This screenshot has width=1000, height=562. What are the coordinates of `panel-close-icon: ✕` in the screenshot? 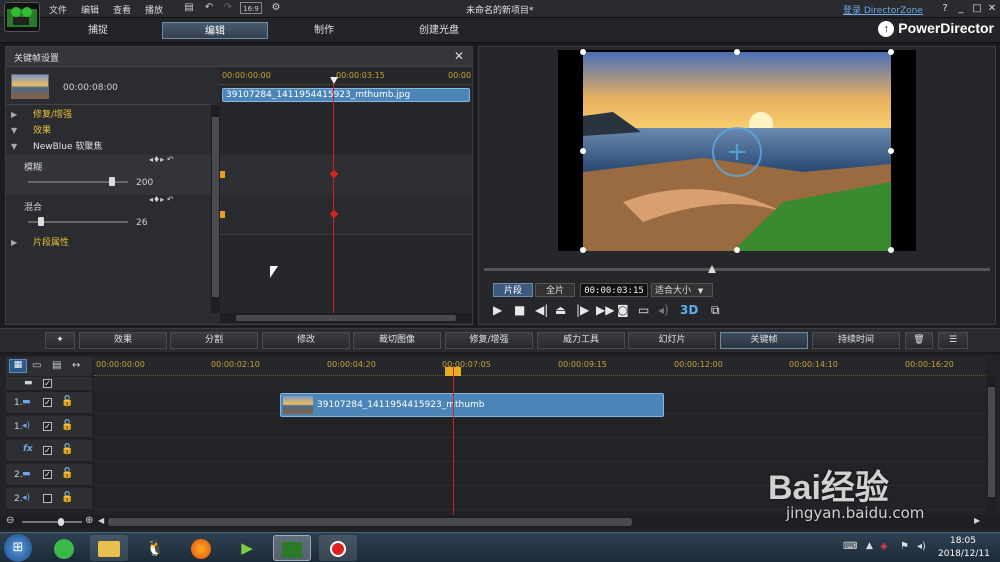 It's located at (459, 56).